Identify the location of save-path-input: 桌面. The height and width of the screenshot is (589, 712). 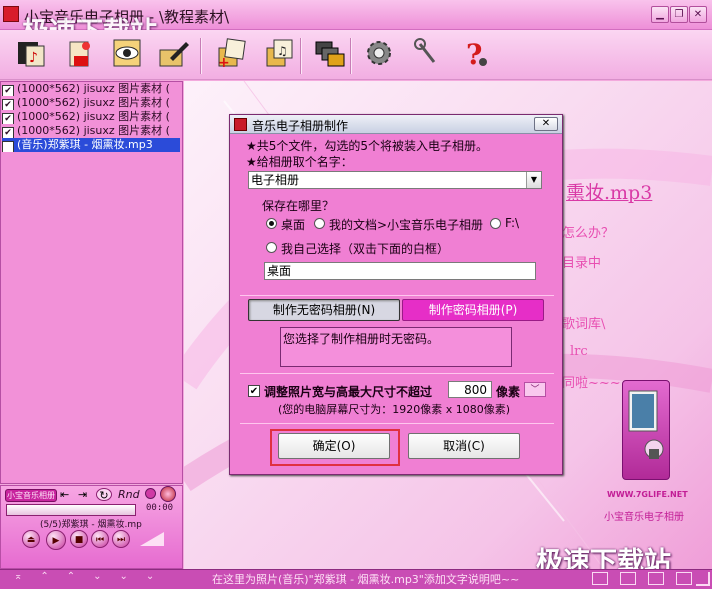
(400, 271).